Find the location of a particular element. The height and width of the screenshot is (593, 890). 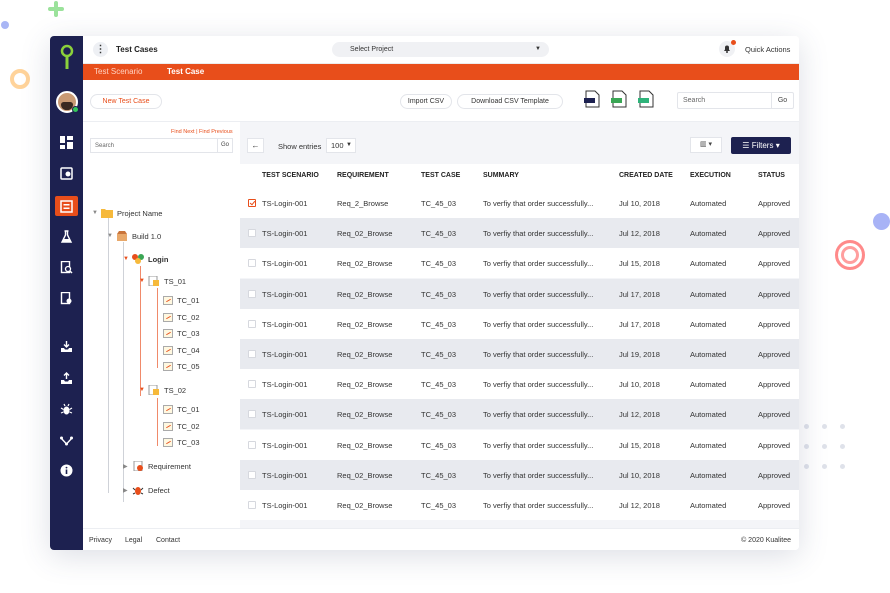

filters-button: ☰ Filters ▾ is located at coordinates (761, 145).